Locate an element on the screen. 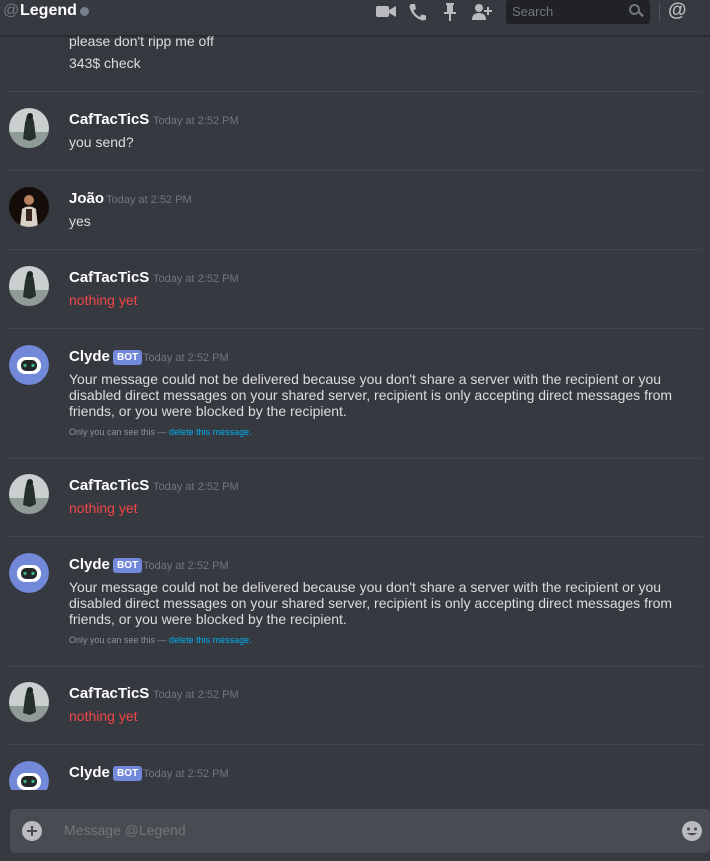 The width and height of the screenshot is (710, 861). message-composer is located at coordinates (360, 831).